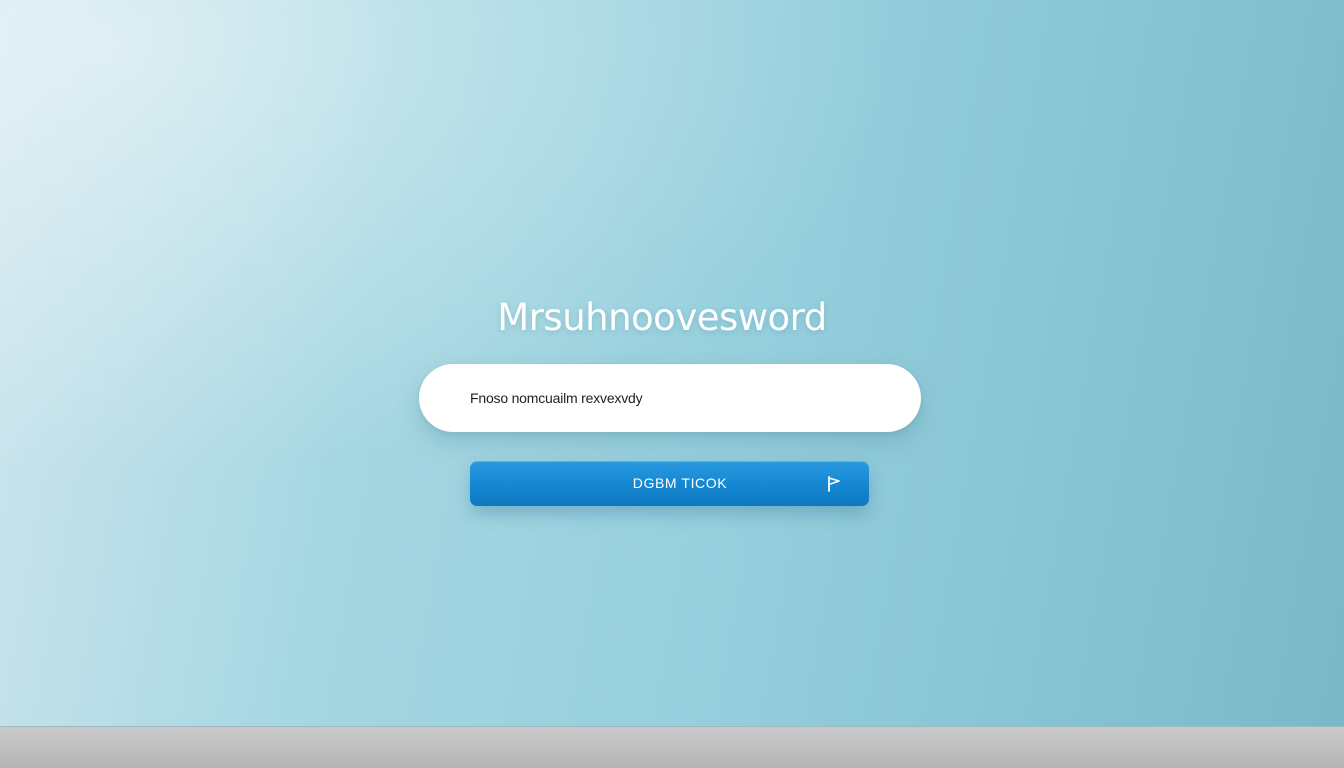  I want to click on flag-icon, so click(834, 484).